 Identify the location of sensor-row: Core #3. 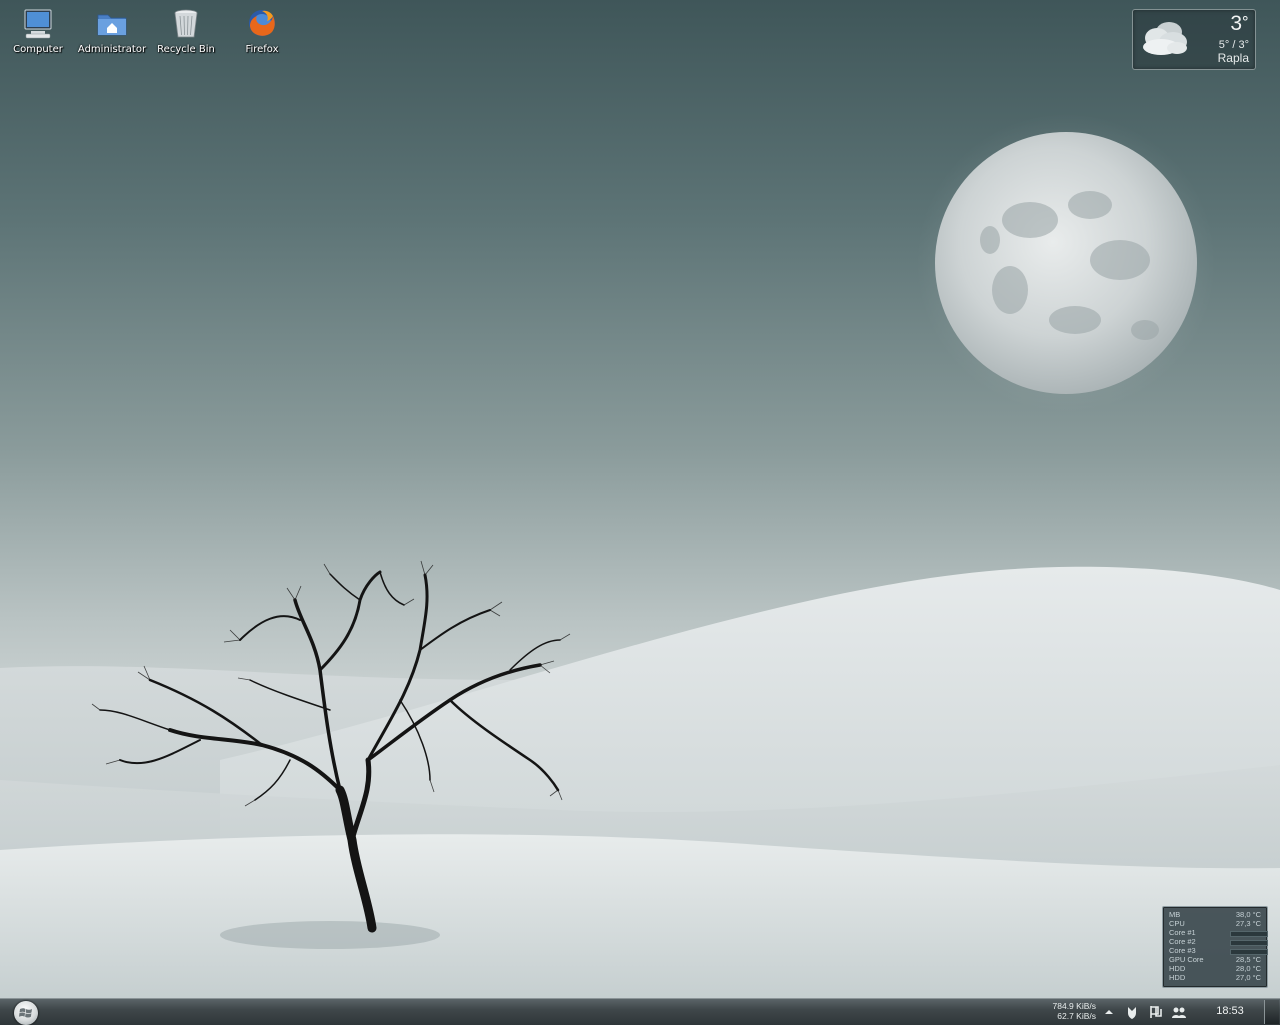
(1218, 950).